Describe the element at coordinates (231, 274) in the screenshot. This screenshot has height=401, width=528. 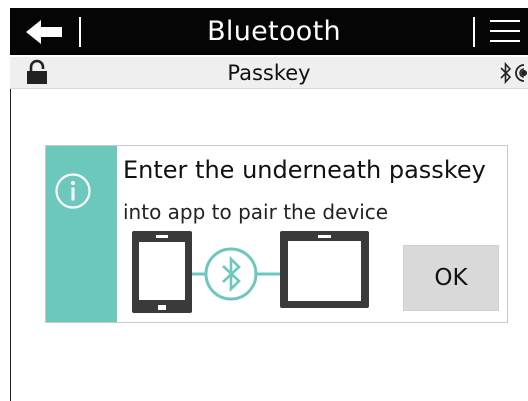
I see `bluetooth-icon` at that location.